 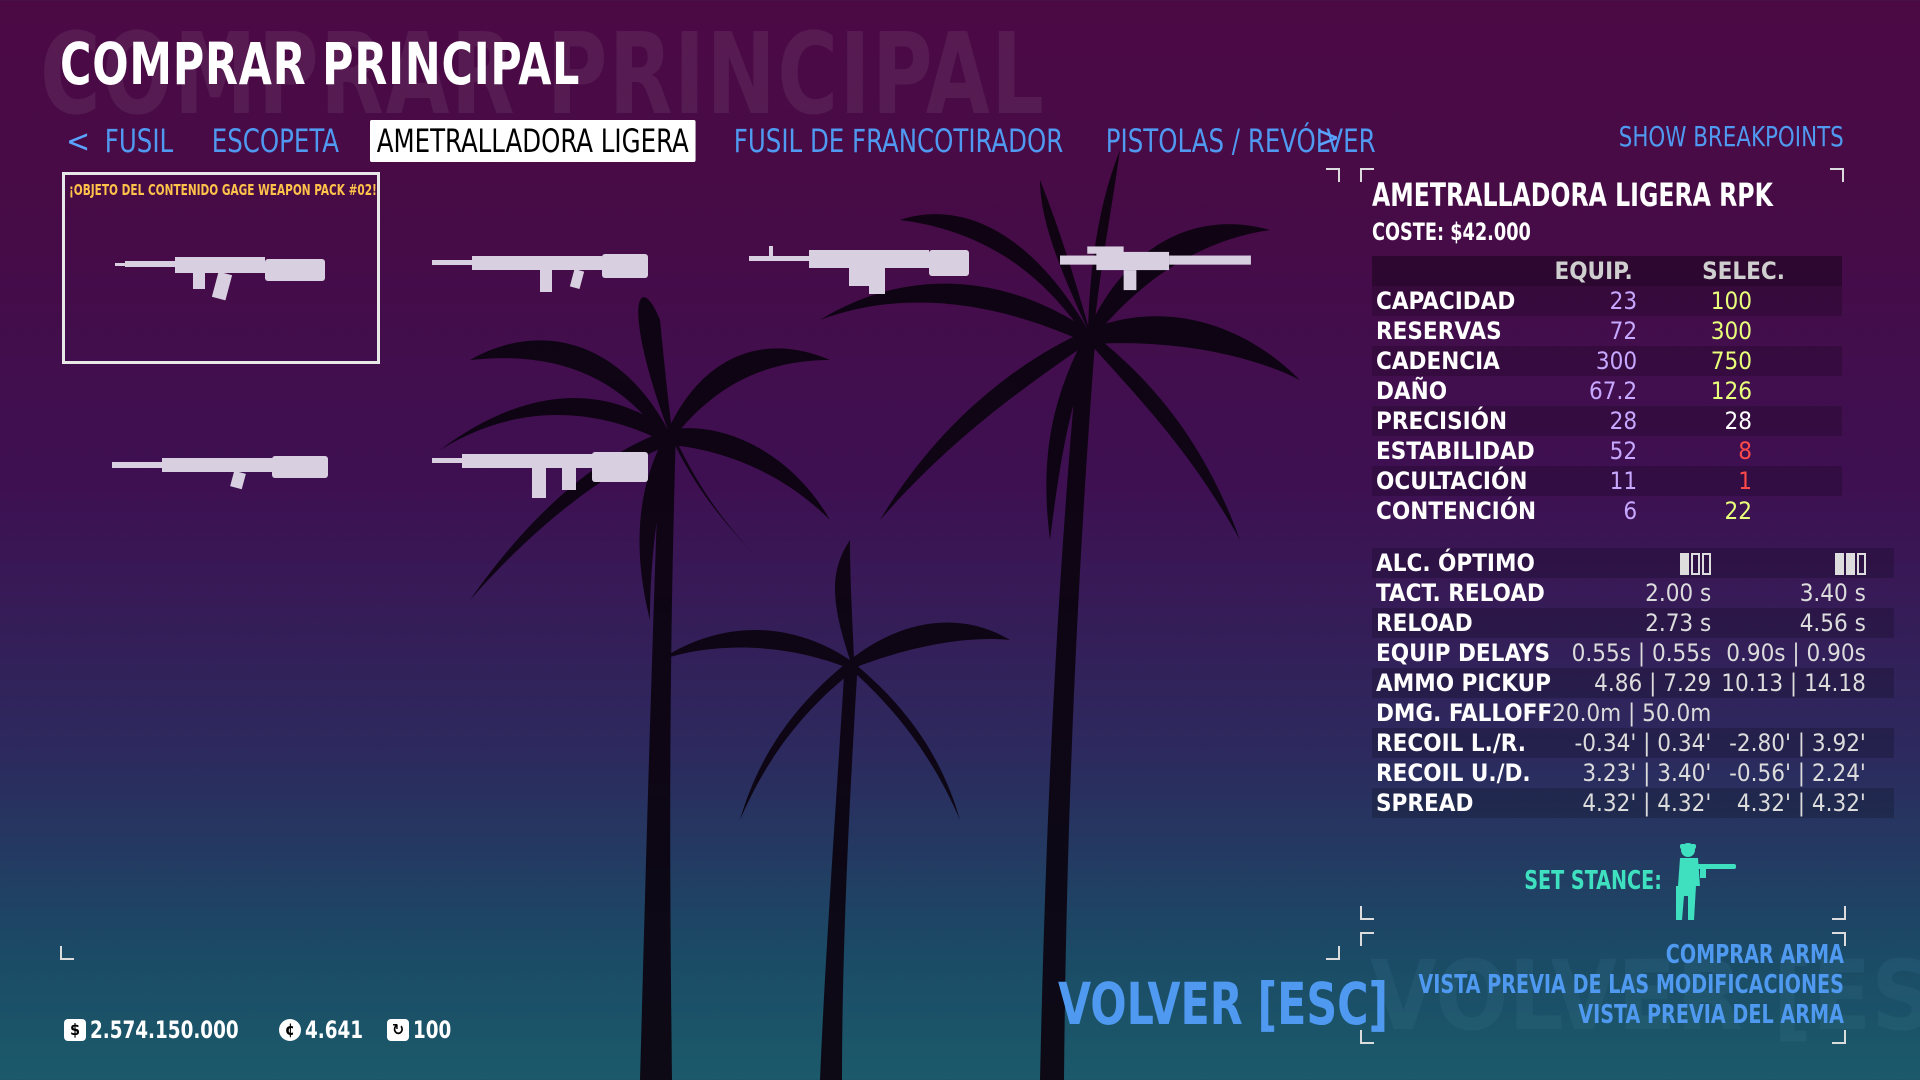 I want to click on coins-value: 4.641, so click(x=333, y=1030).